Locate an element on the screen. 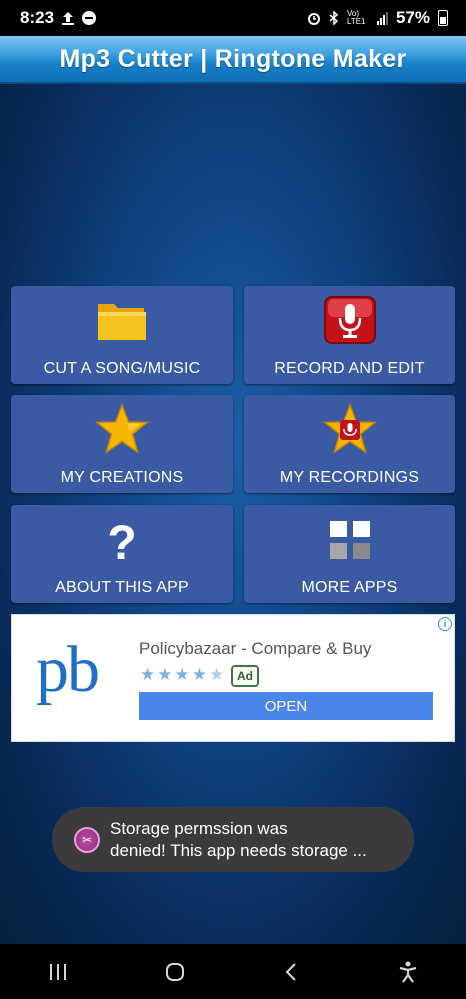  accessibility-button is located at coordinates (408, 972).